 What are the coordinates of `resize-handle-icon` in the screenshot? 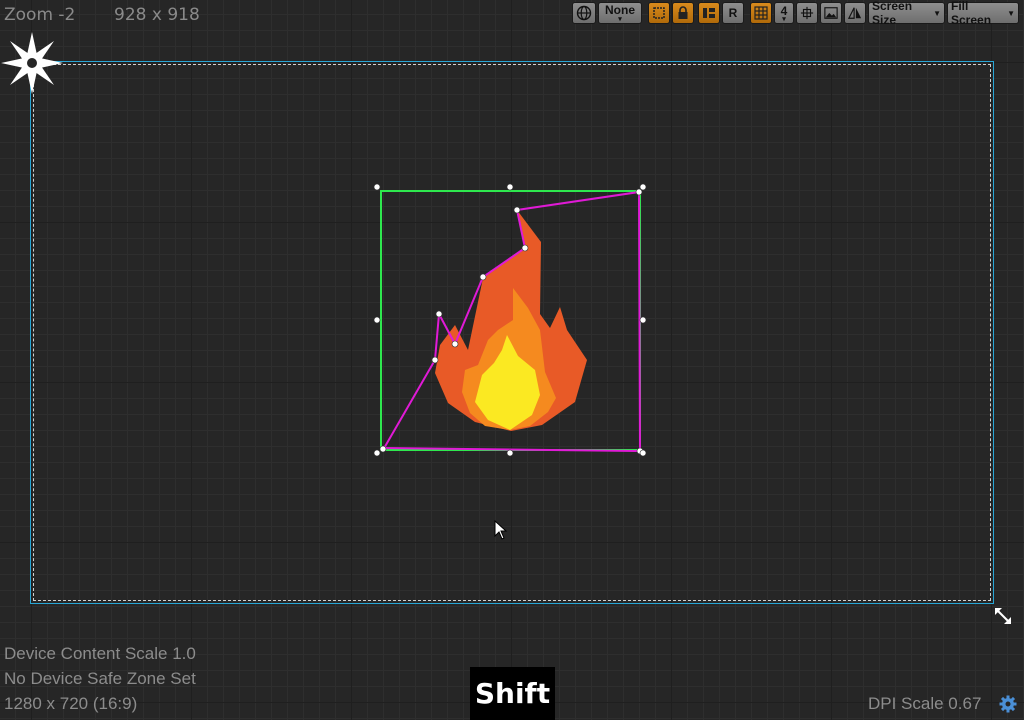 It's located at (1003, 616).